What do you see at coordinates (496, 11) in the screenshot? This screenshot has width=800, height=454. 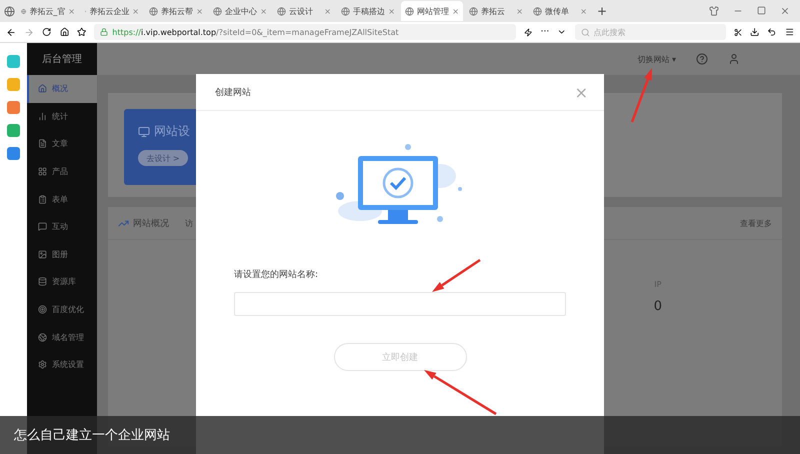 I see `browser-tab: 养拓云 ×` at bounding box center [496, 11].